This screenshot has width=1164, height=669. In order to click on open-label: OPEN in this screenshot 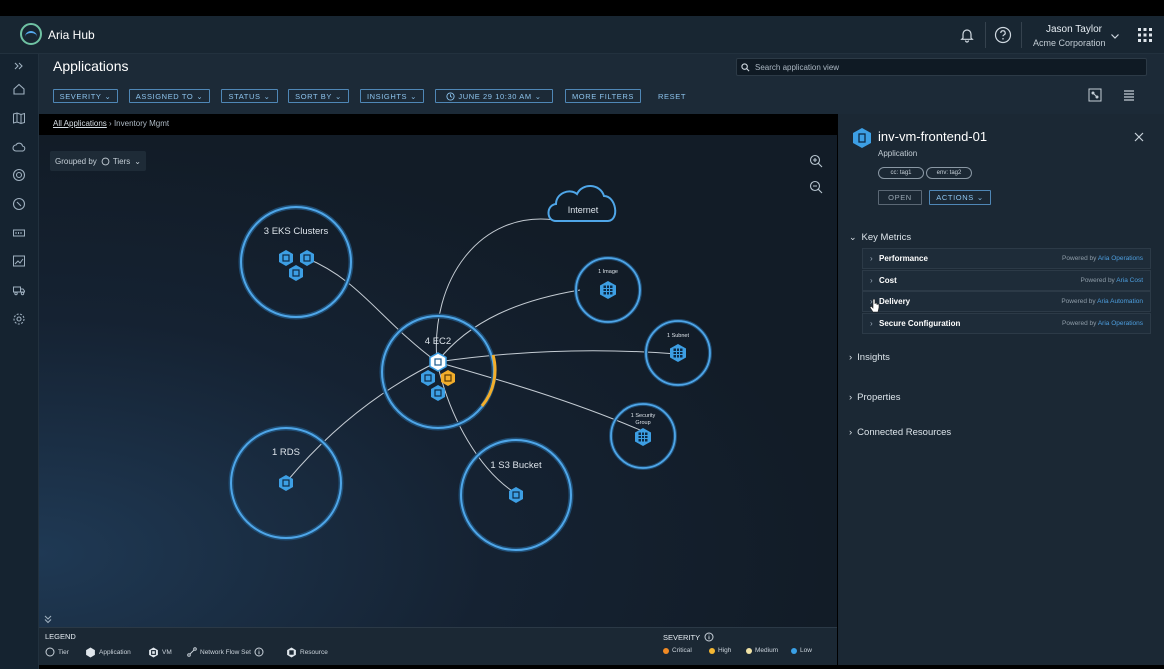, I will do `click(900, 197)`.